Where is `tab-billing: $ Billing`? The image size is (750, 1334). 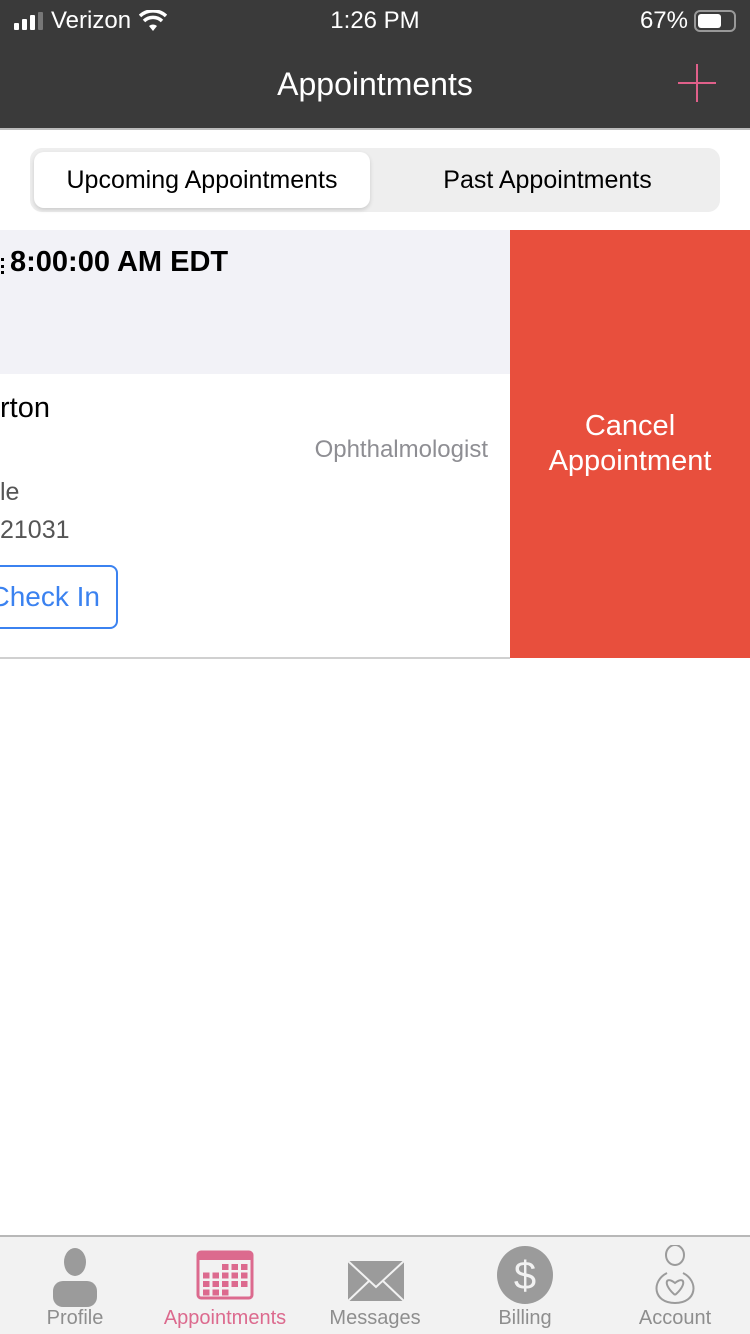
tab-billing: $ Billing is located at coordinates (525, 1285).